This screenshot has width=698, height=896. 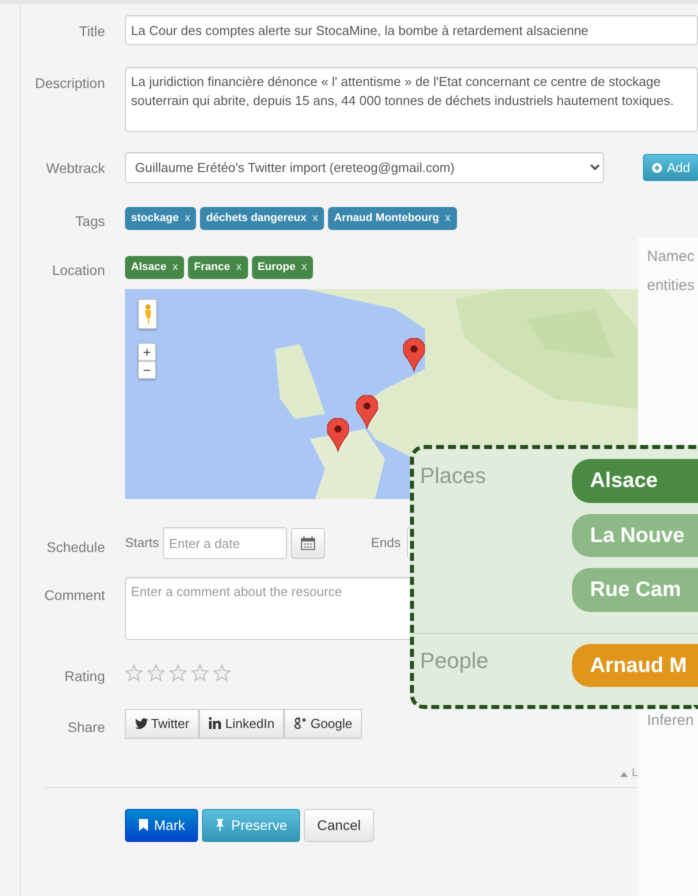 I want to click on field-label: Title, so click(x=91, y=31).